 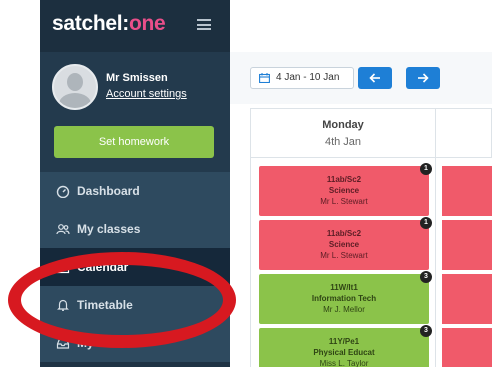 I want to click on sidebar-item-label: My classes, so click(x=109, y=229).